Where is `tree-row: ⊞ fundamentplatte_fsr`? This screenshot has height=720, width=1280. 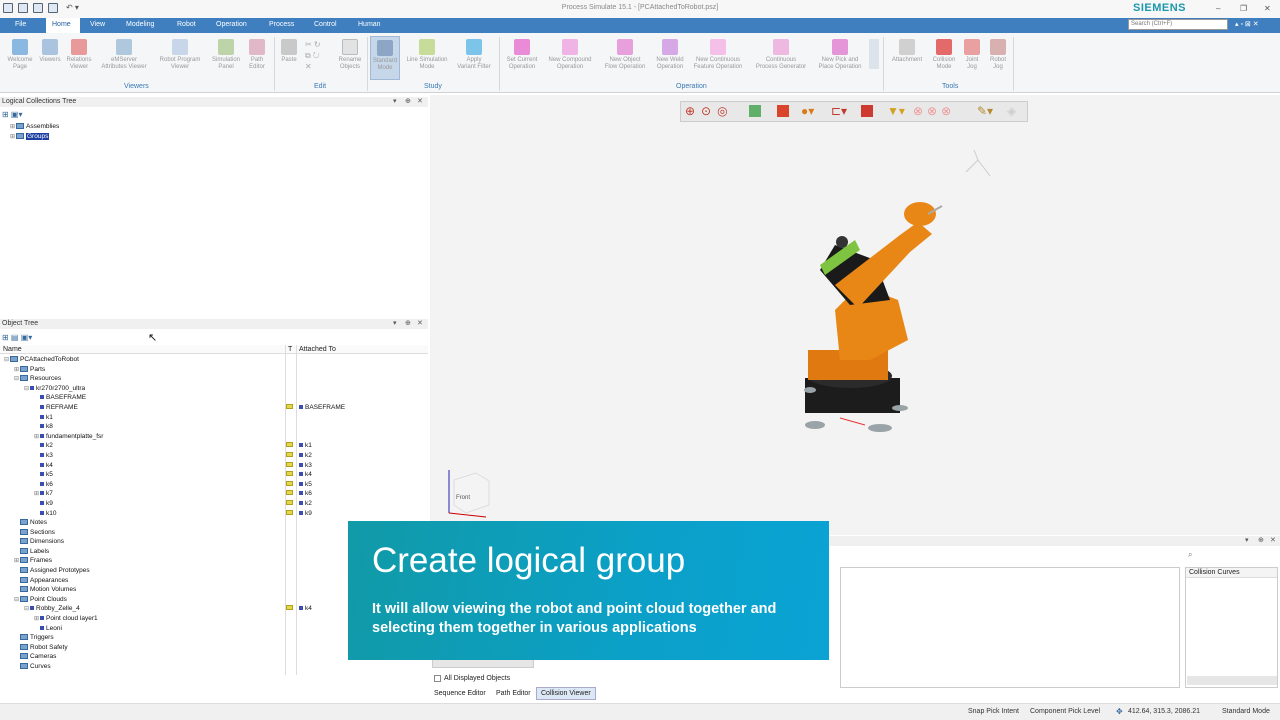
tree-row: ⊞ fundamentplatte_fsr is located at coordinates (214, 437).